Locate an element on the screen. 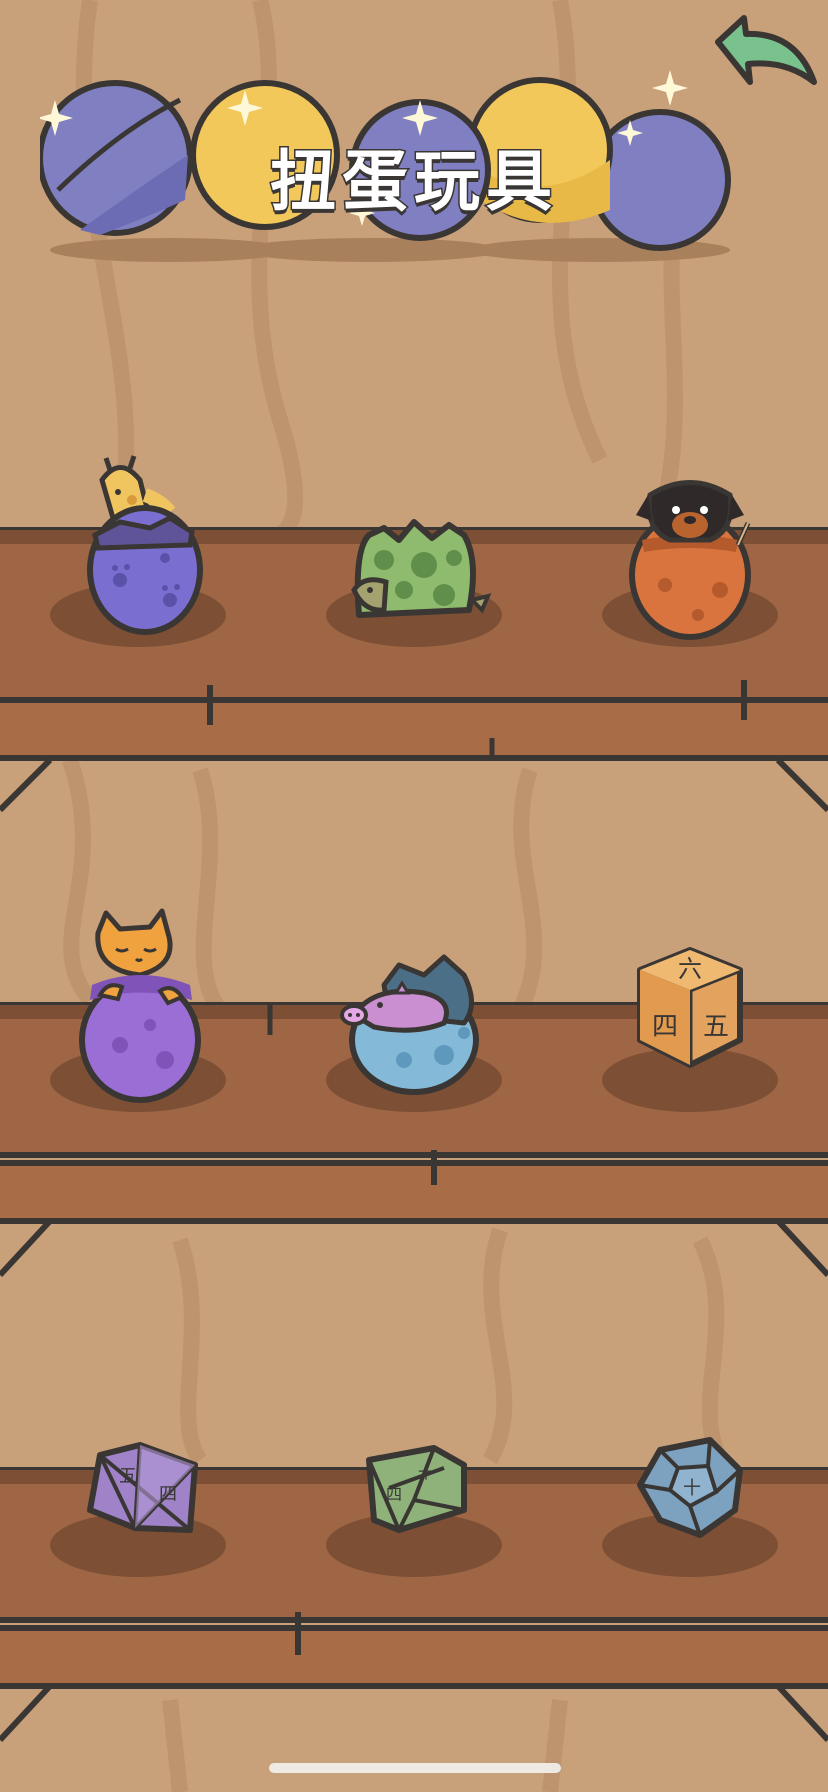 The width and height of the screenshot is (828, 1792). green-die-decahedron: 十 四 is located at coordinates (414, 1470).